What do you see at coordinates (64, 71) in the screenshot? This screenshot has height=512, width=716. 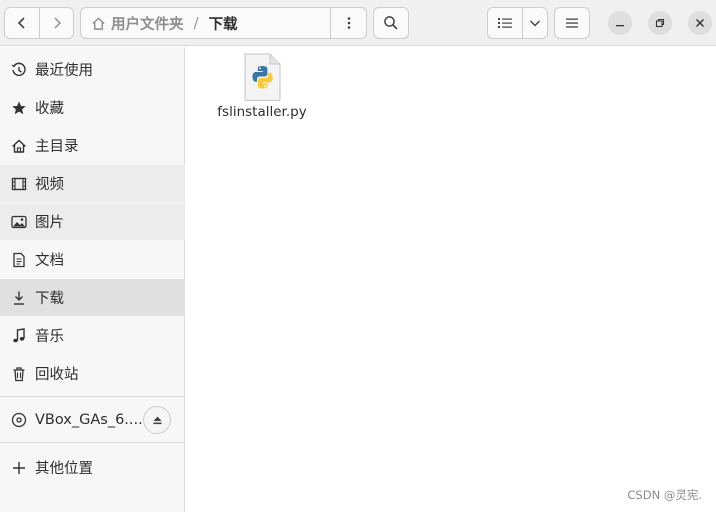 I see `sidebar-item-label: 最近使用` at bounding box center [64, 71].